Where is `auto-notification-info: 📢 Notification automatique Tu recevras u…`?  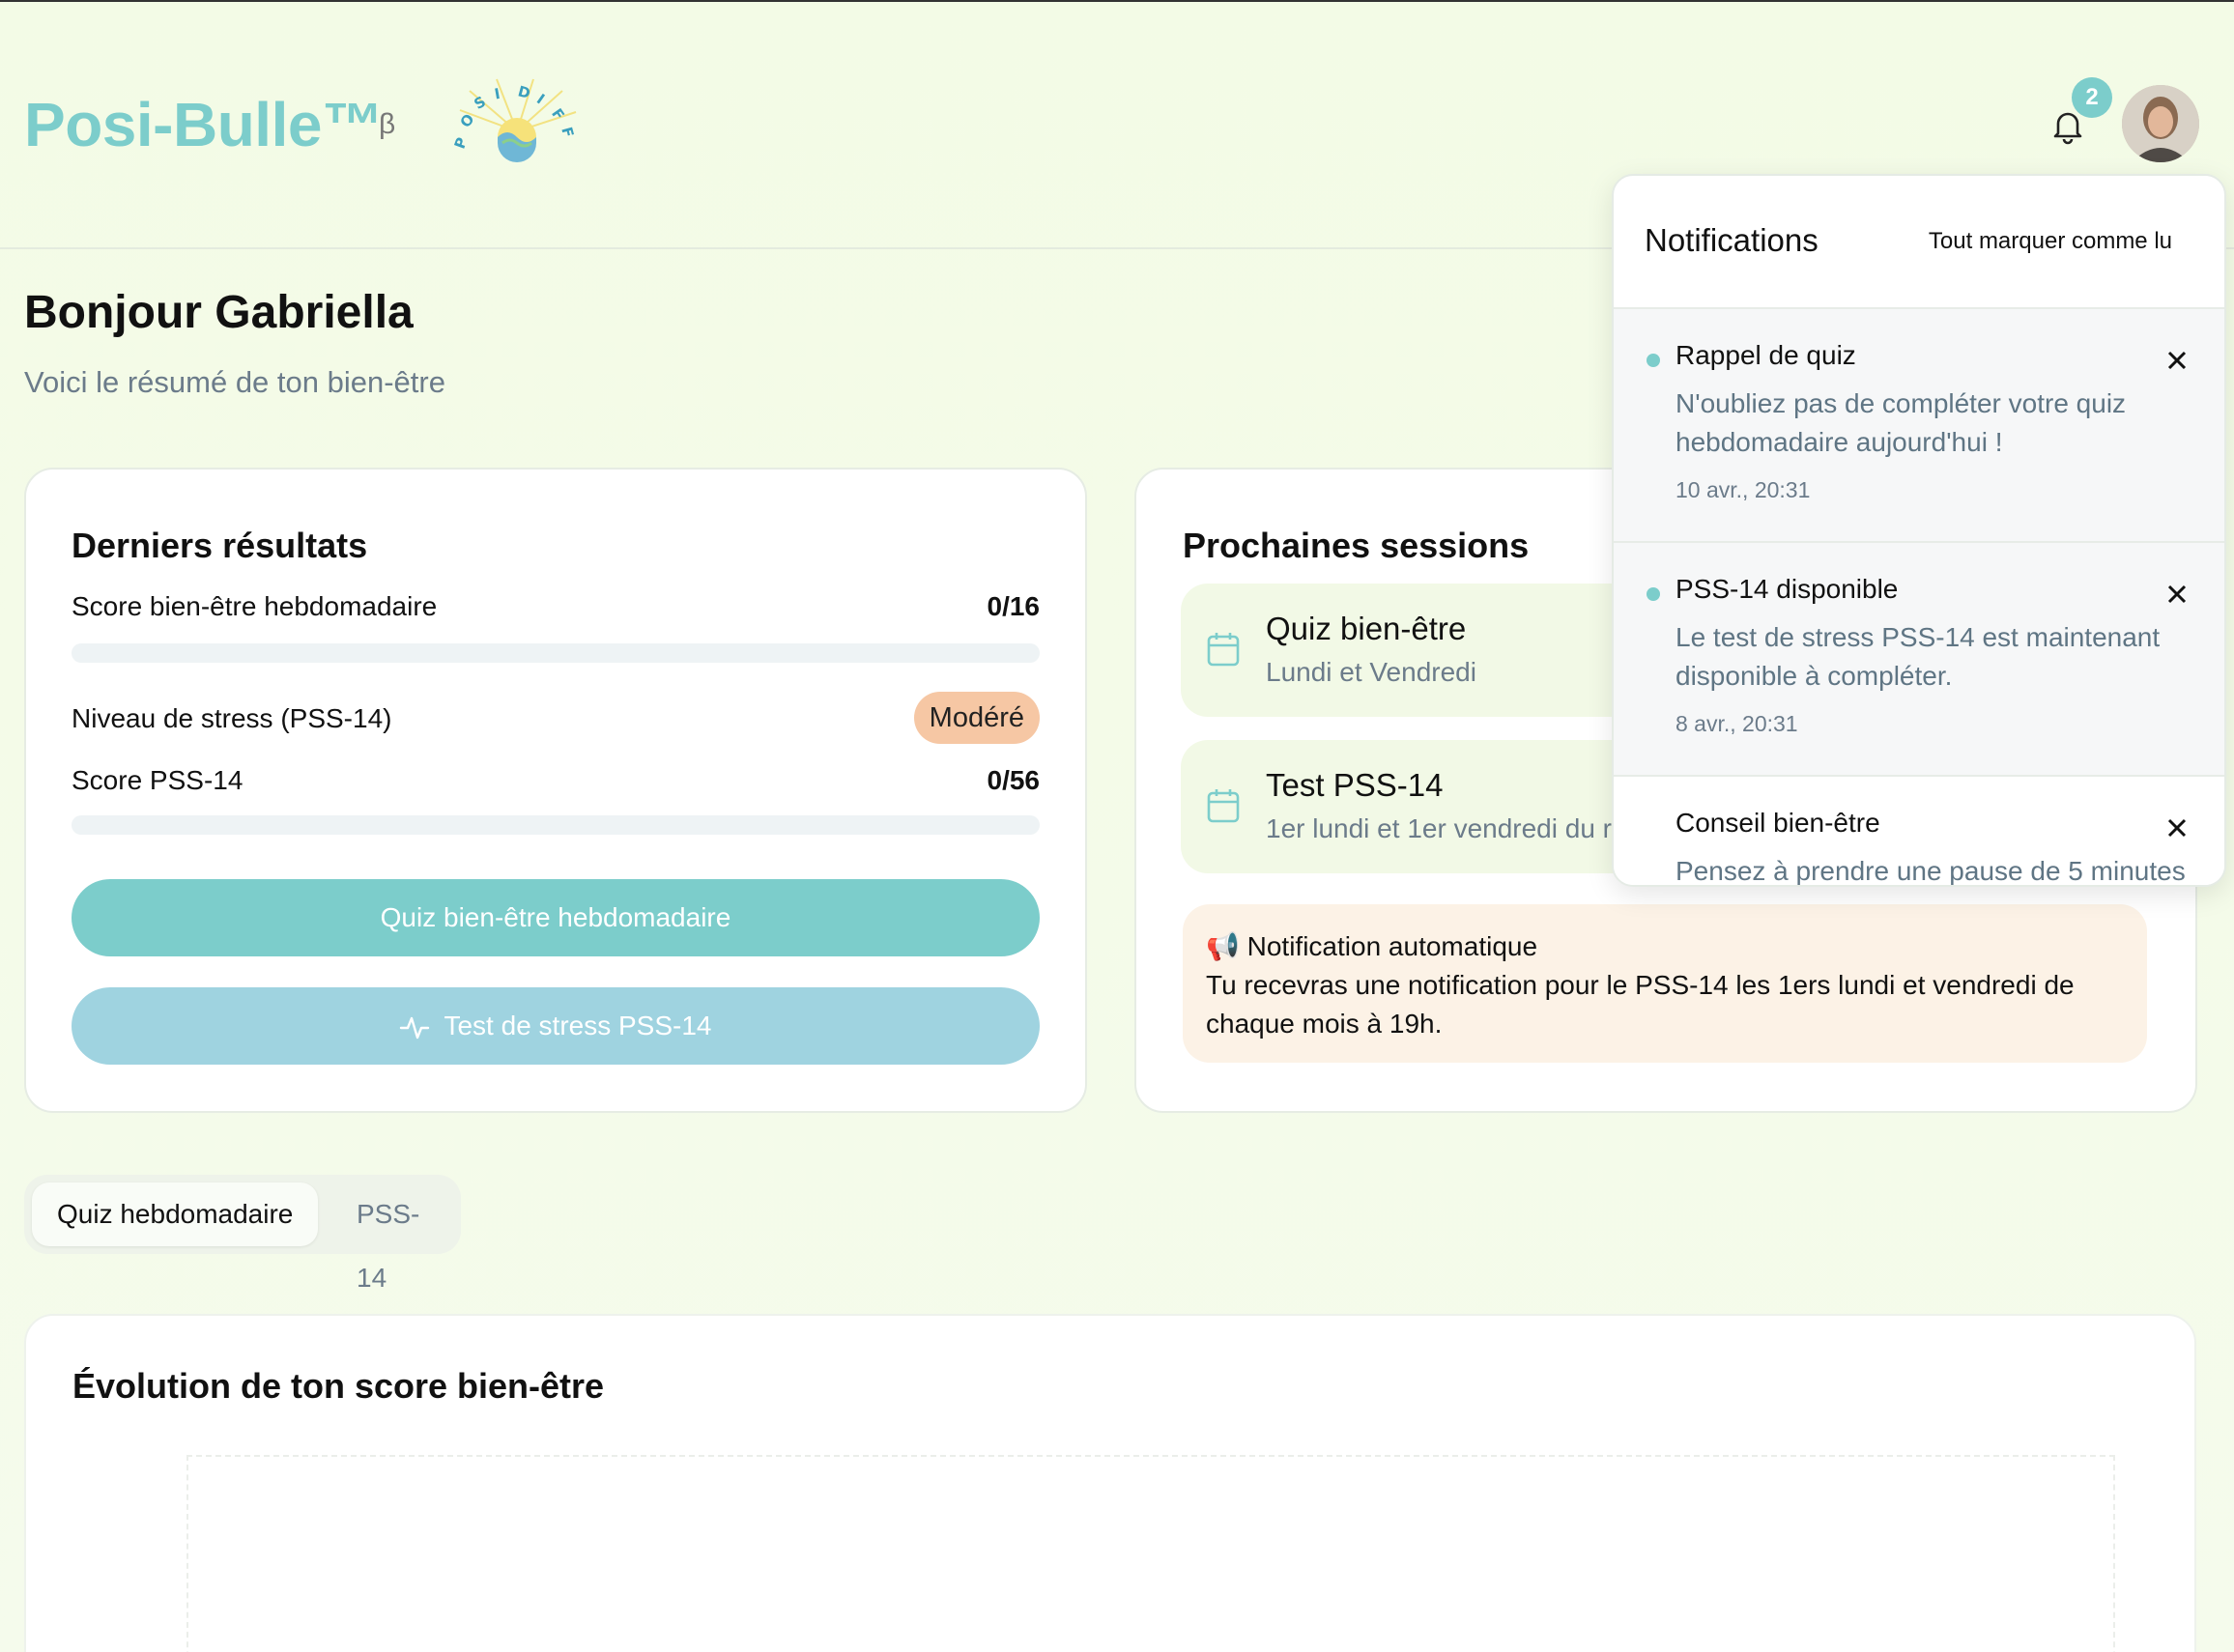
auto-notification-info: 📢 Notification automatique Tu recevras u… is located at coordinates (1665, 983).